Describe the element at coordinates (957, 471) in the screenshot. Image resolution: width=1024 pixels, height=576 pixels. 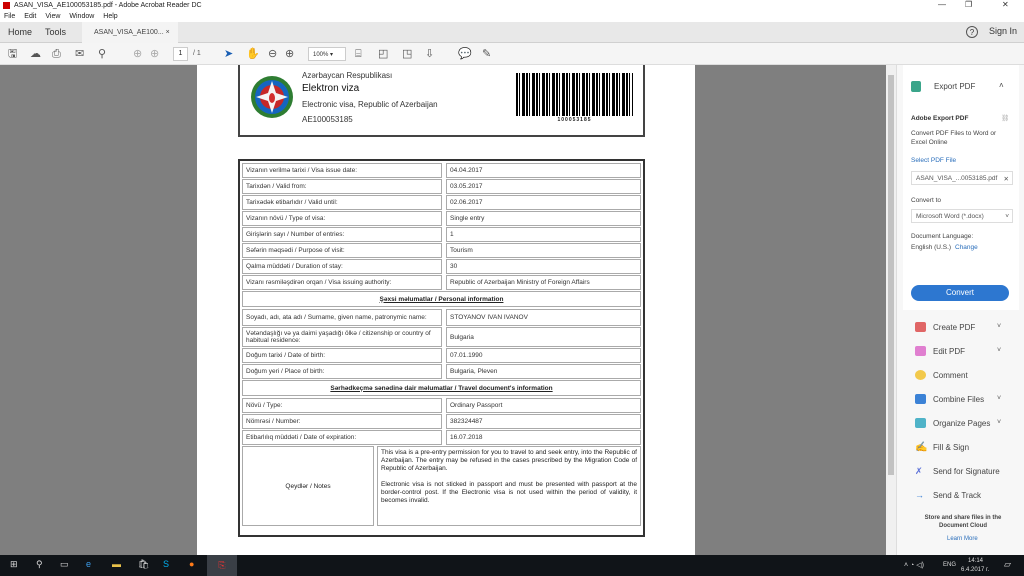
I see `tool-send-for-signature: ✗ Send for Signature` at that location.